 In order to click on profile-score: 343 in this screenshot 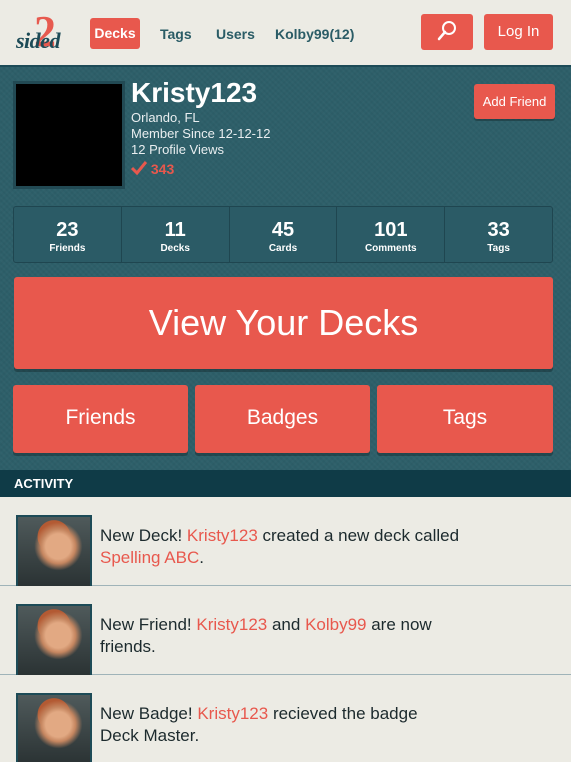, I will do `click(152, 169)`.